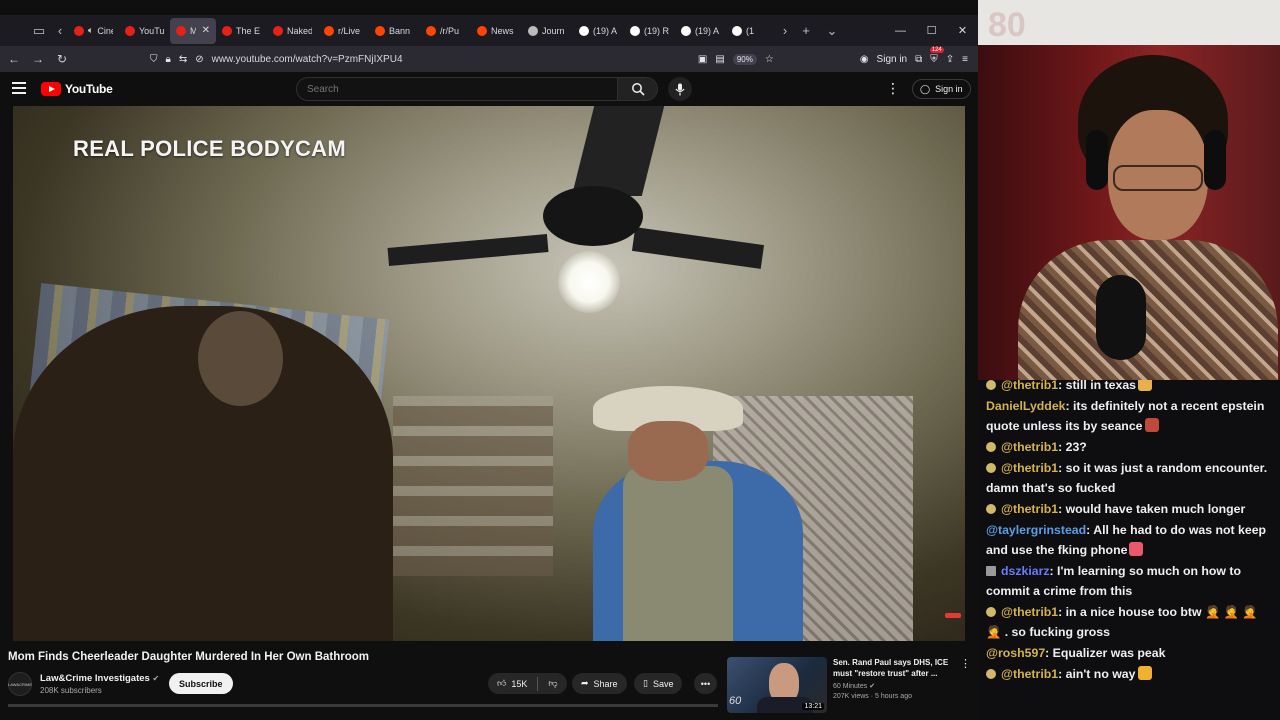 The width and height of the screenshot is (1280, 720). I want to click on forward-icon: →, so click(38, 59).